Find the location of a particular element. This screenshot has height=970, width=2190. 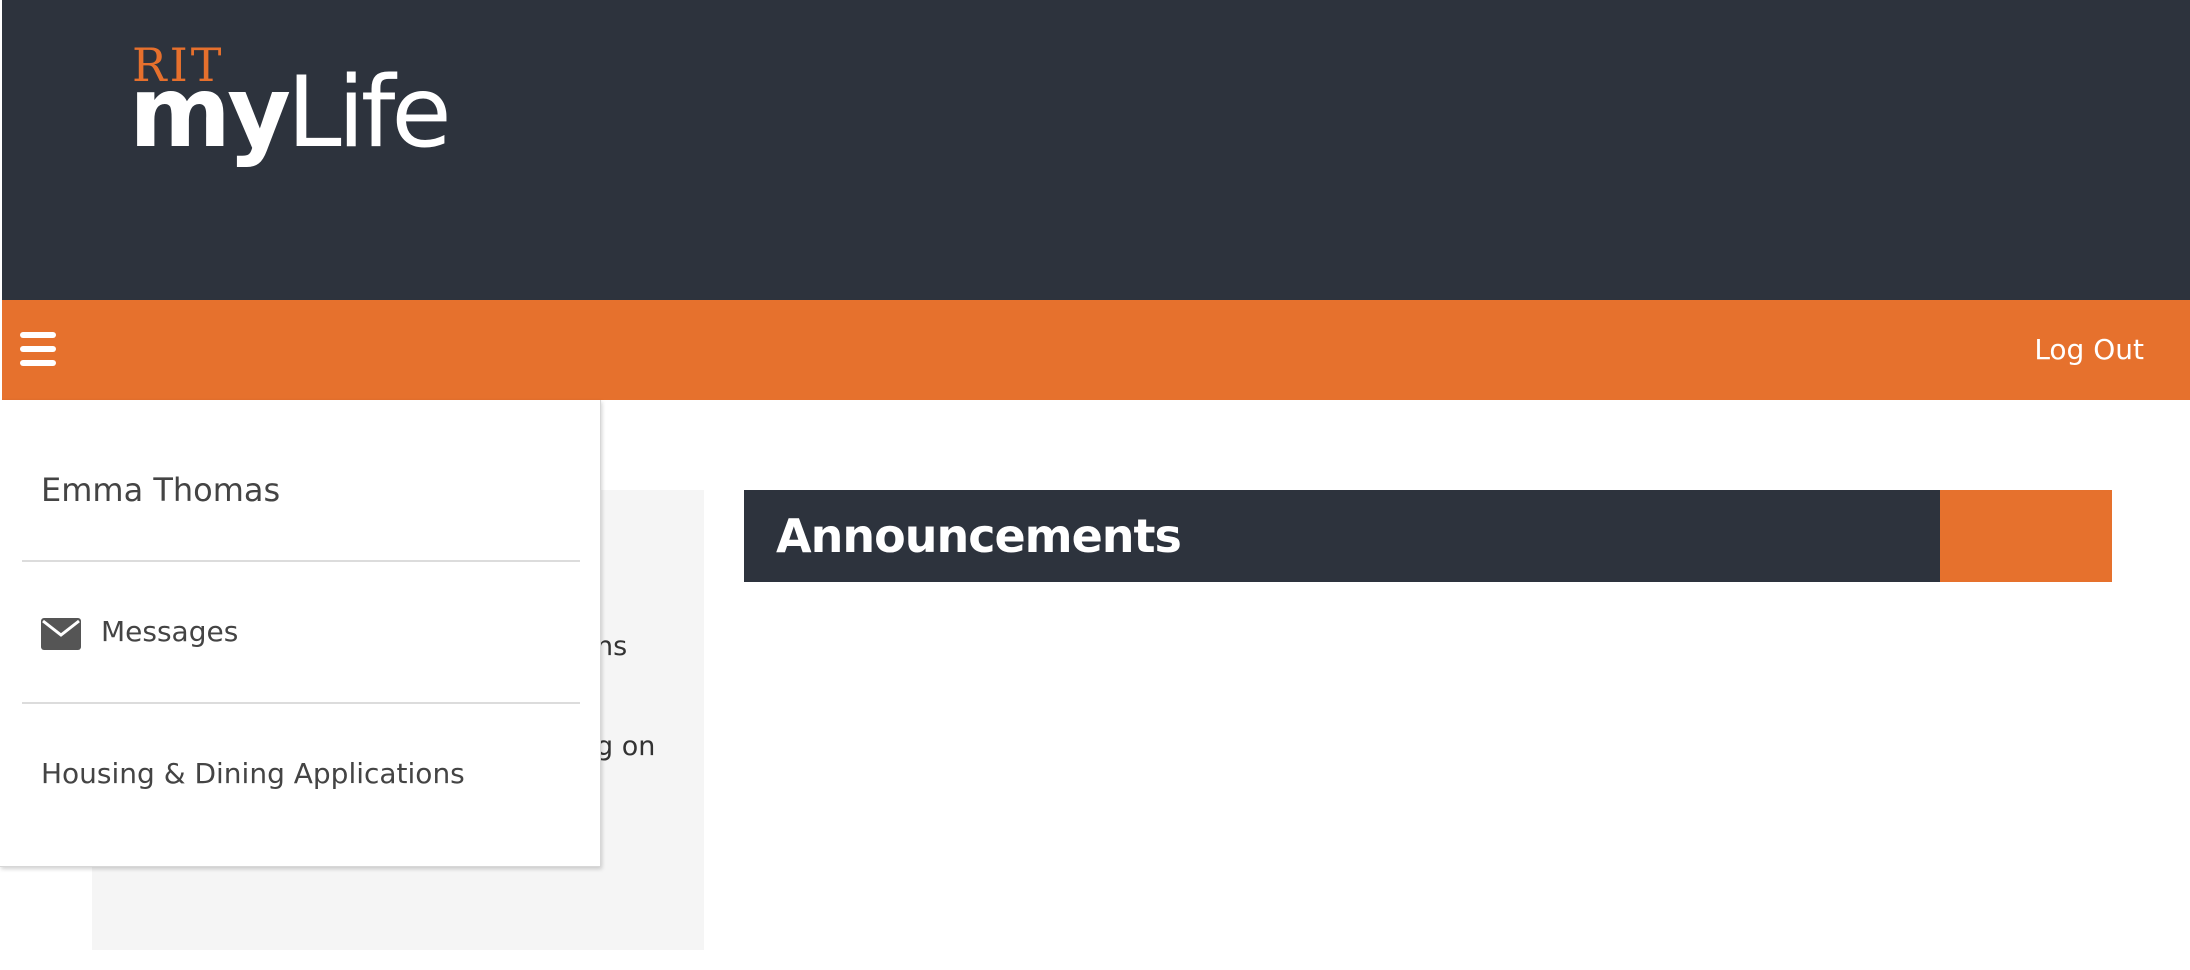

announcements-title: Announcements is located at coordinates (979, 536).